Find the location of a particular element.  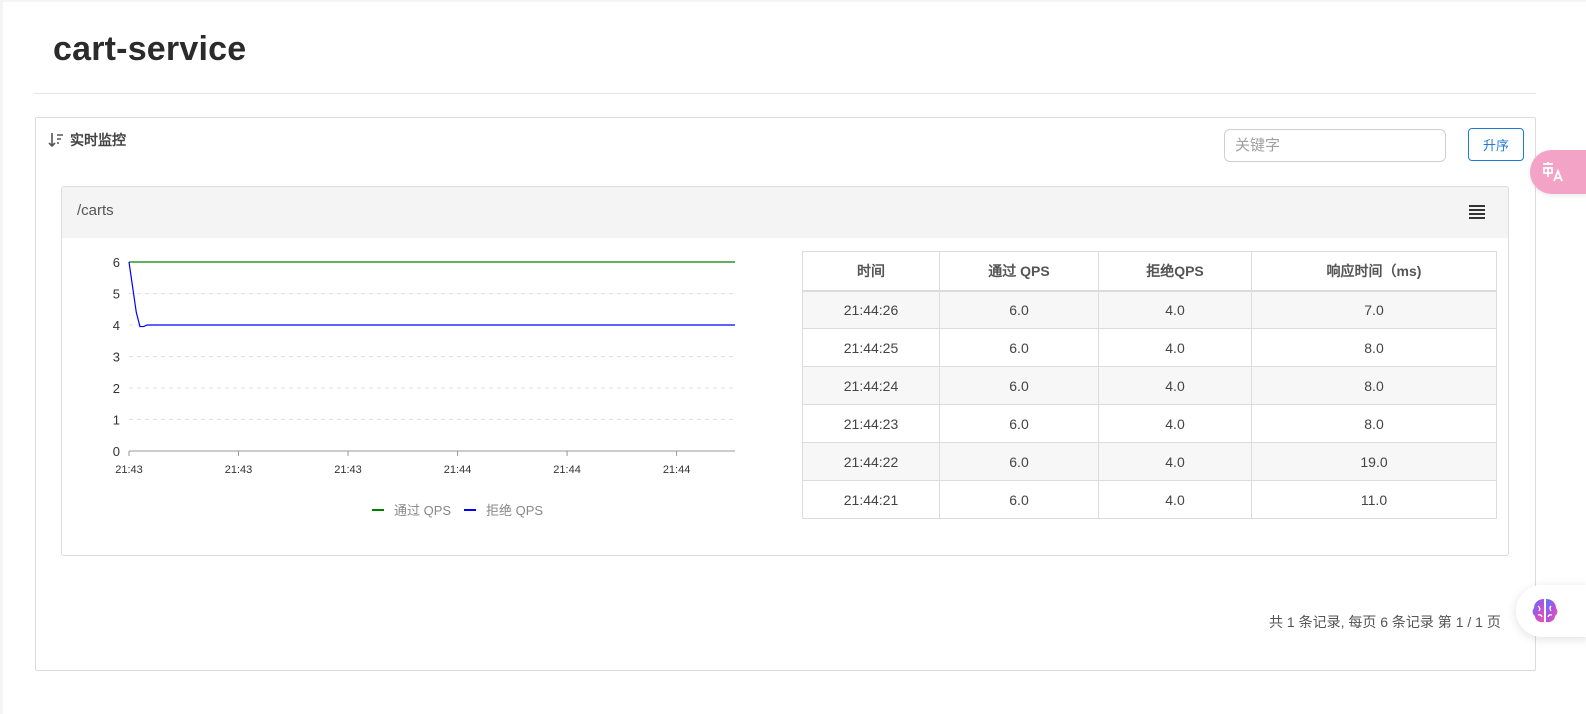

keyword-search-input is located at coordinates (1335, 145).